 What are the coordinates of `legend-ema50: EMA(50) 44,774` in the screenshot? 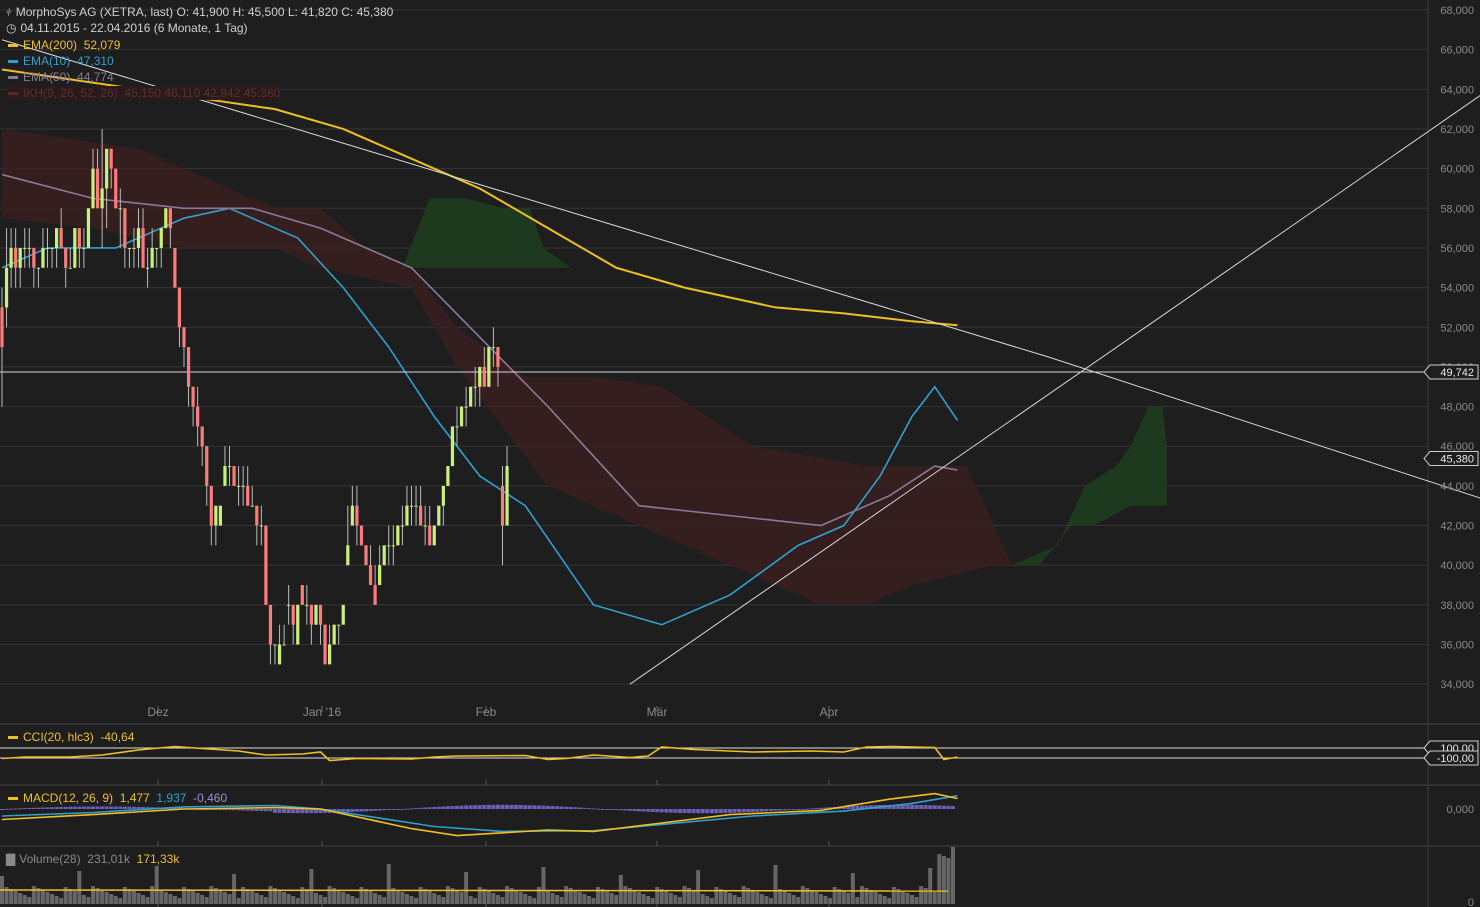 It's located at (61, 77).